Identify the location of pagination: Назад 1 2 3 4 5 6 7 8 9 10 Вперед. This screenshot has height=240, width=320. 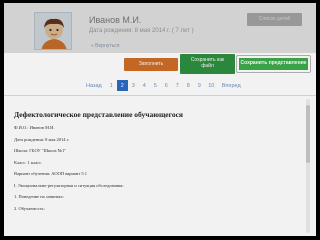
(163, 85).